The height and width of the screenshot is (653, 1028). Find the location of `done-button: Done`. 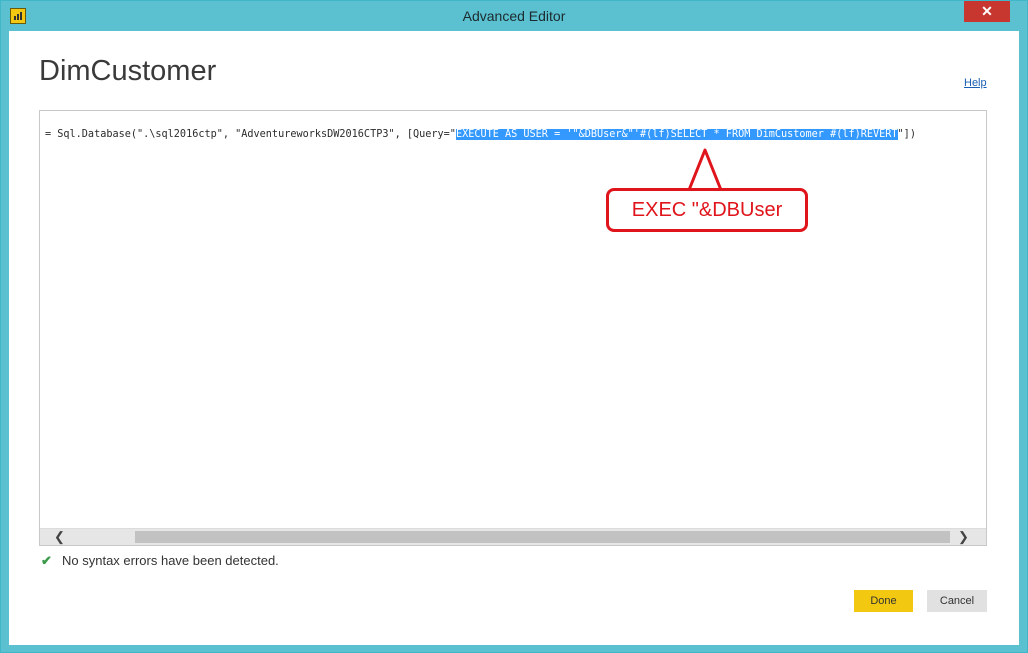

done-button: Done is located at coordinates (883, 601).